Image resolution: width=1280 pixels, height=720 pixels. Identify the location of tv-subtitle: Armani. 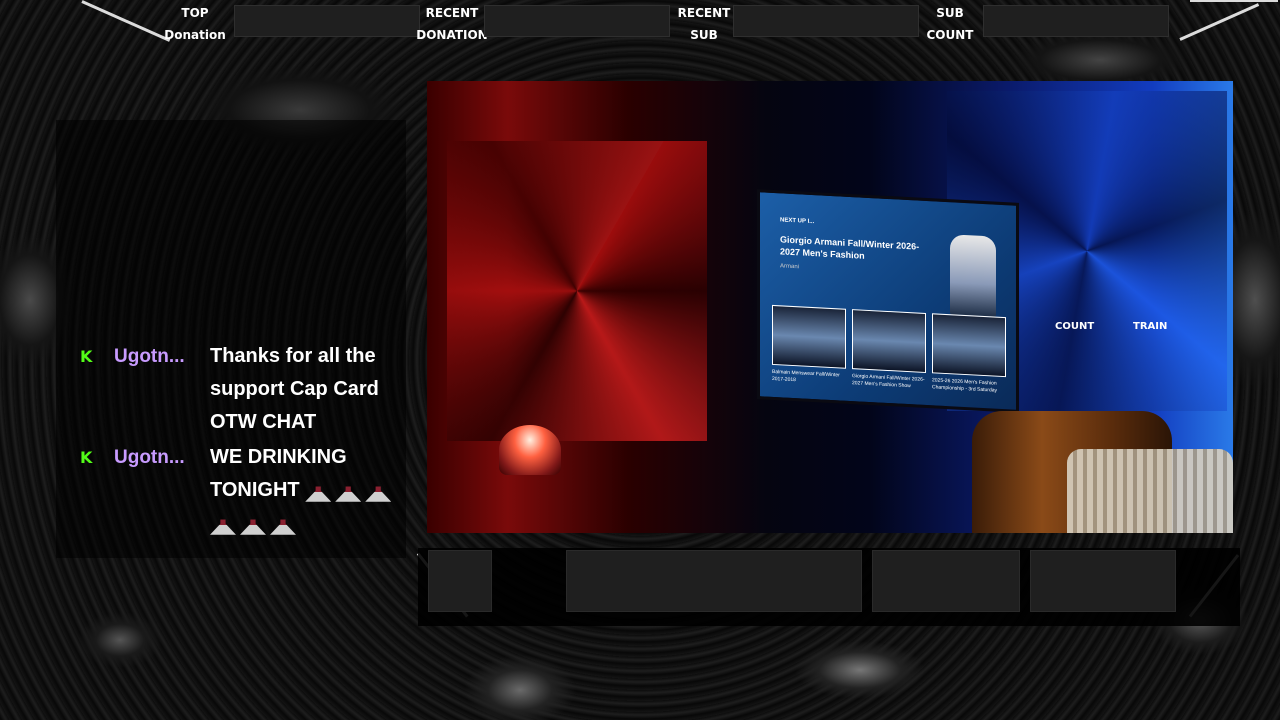
(790, 267).